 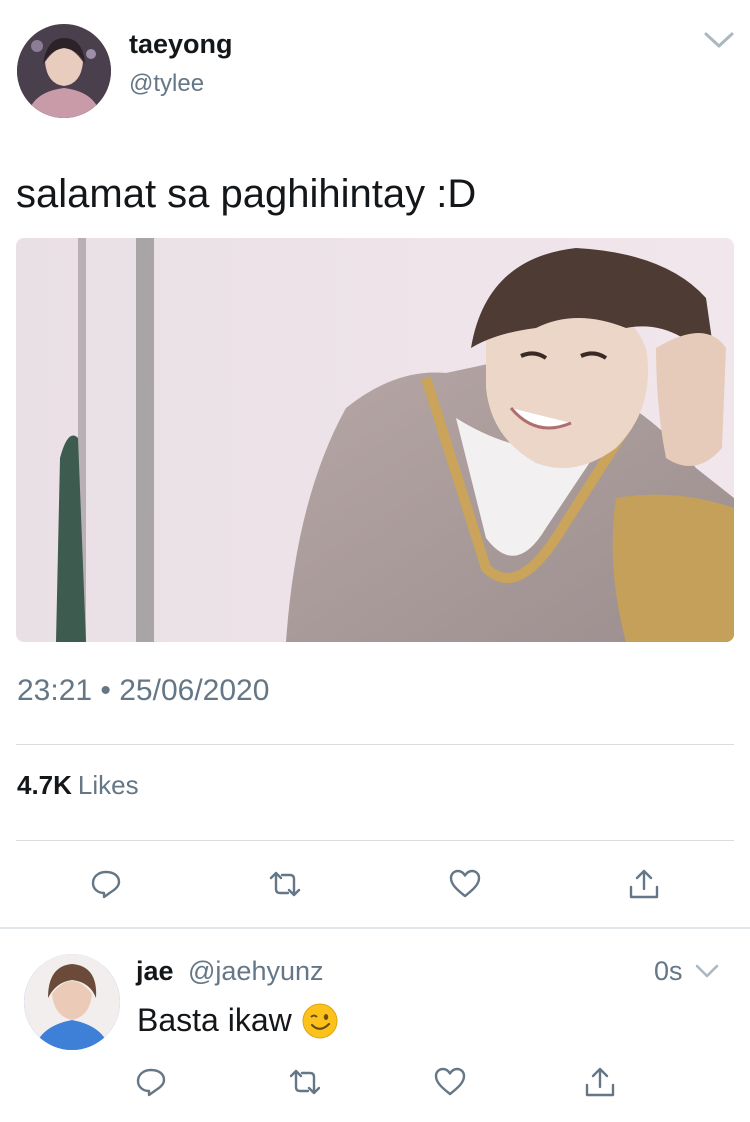 I want to click on reply-text: Basta ikaw, so click(x=237, y=1020).